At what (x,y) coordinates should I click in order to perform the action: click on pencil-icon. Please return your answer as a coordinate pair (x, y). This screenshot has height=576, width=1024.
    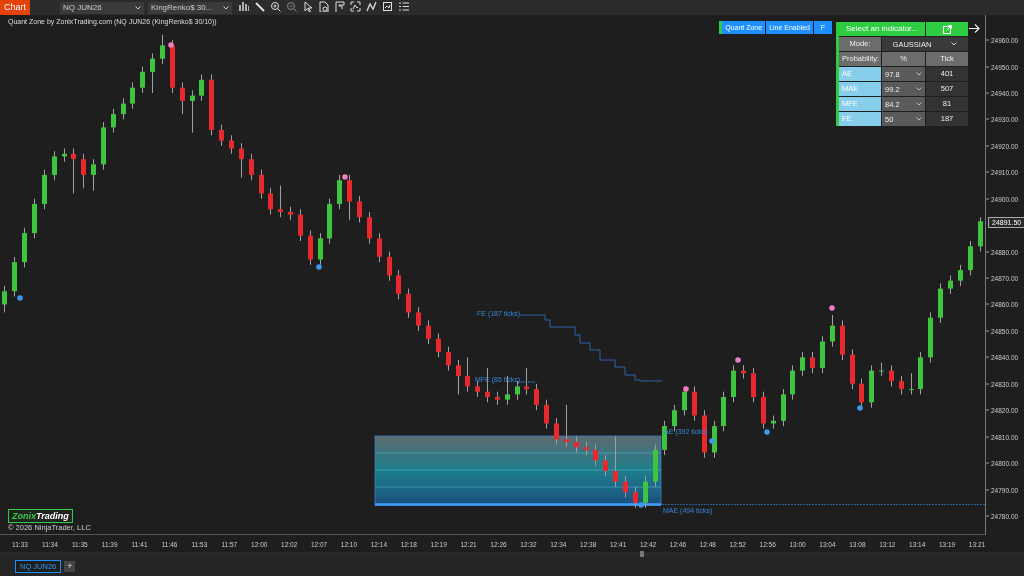
    Looking at the image, I should click on (259, 6).